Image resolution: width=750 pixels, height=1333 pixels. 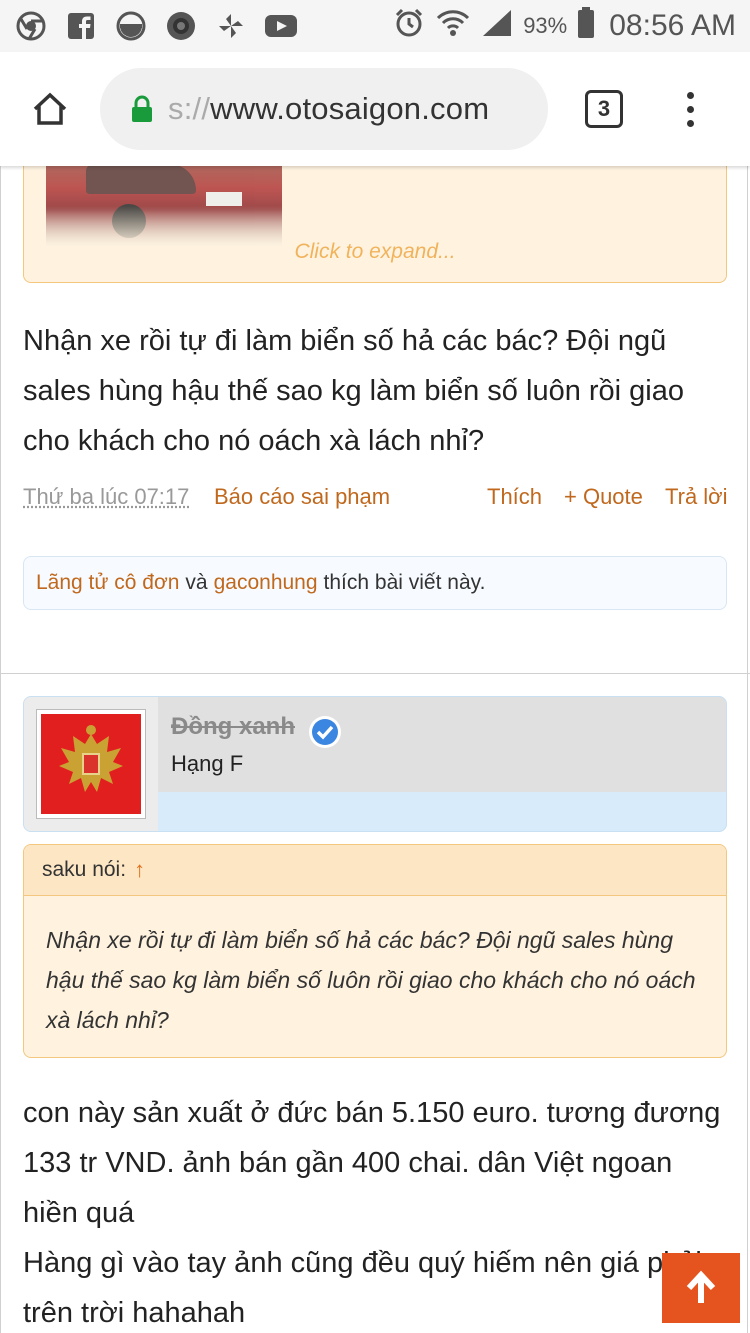 I want to click on alarm-icon, so click(x=409, y=26).